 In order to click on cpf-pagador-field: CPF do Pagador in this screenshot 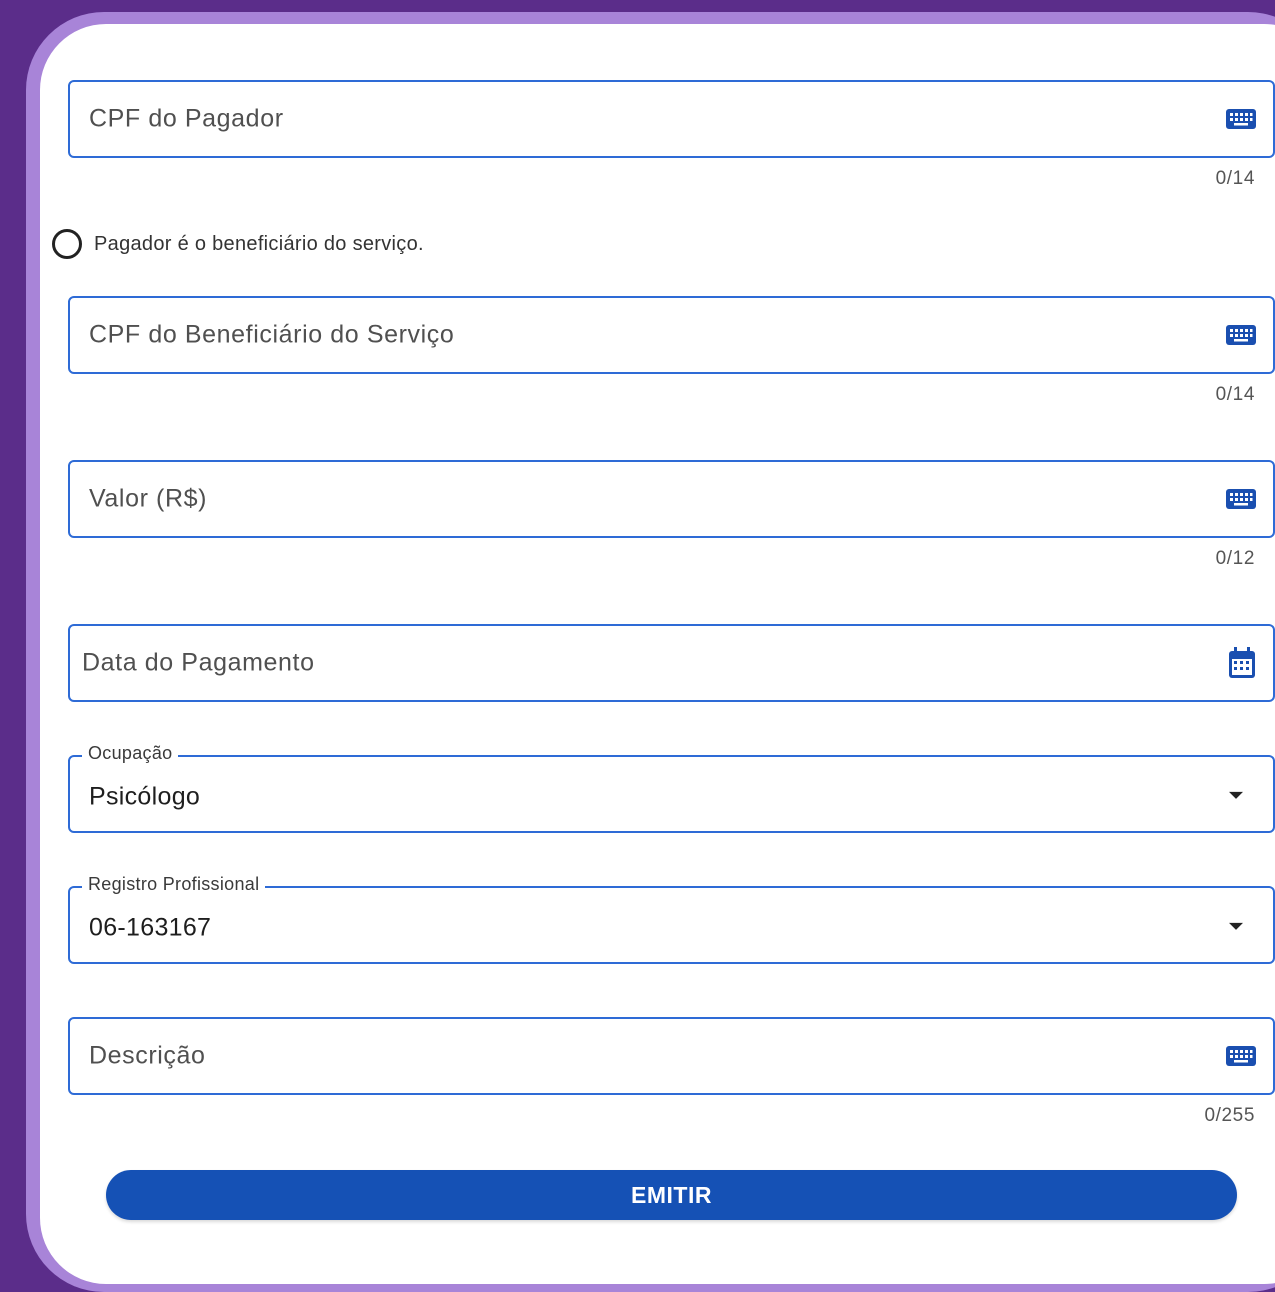, I will do `click(671, 119)`.